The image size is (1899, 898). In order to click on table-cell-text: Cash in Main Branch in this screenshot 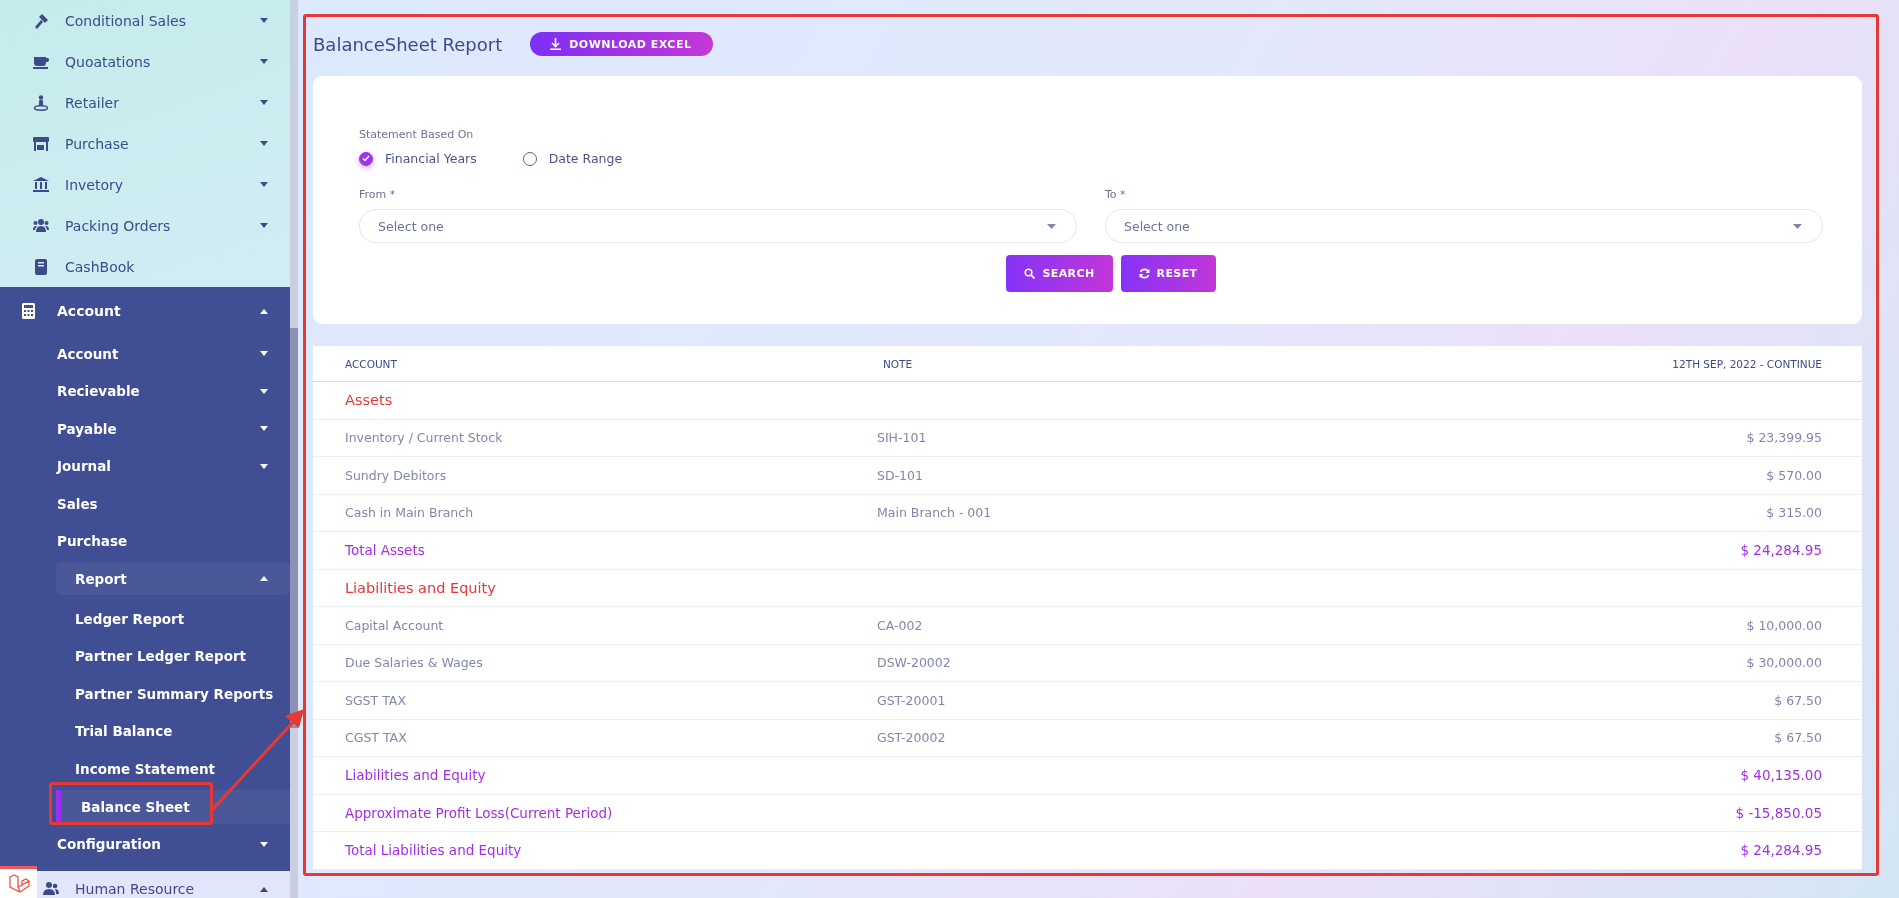, I will do `click(410, 513)`.